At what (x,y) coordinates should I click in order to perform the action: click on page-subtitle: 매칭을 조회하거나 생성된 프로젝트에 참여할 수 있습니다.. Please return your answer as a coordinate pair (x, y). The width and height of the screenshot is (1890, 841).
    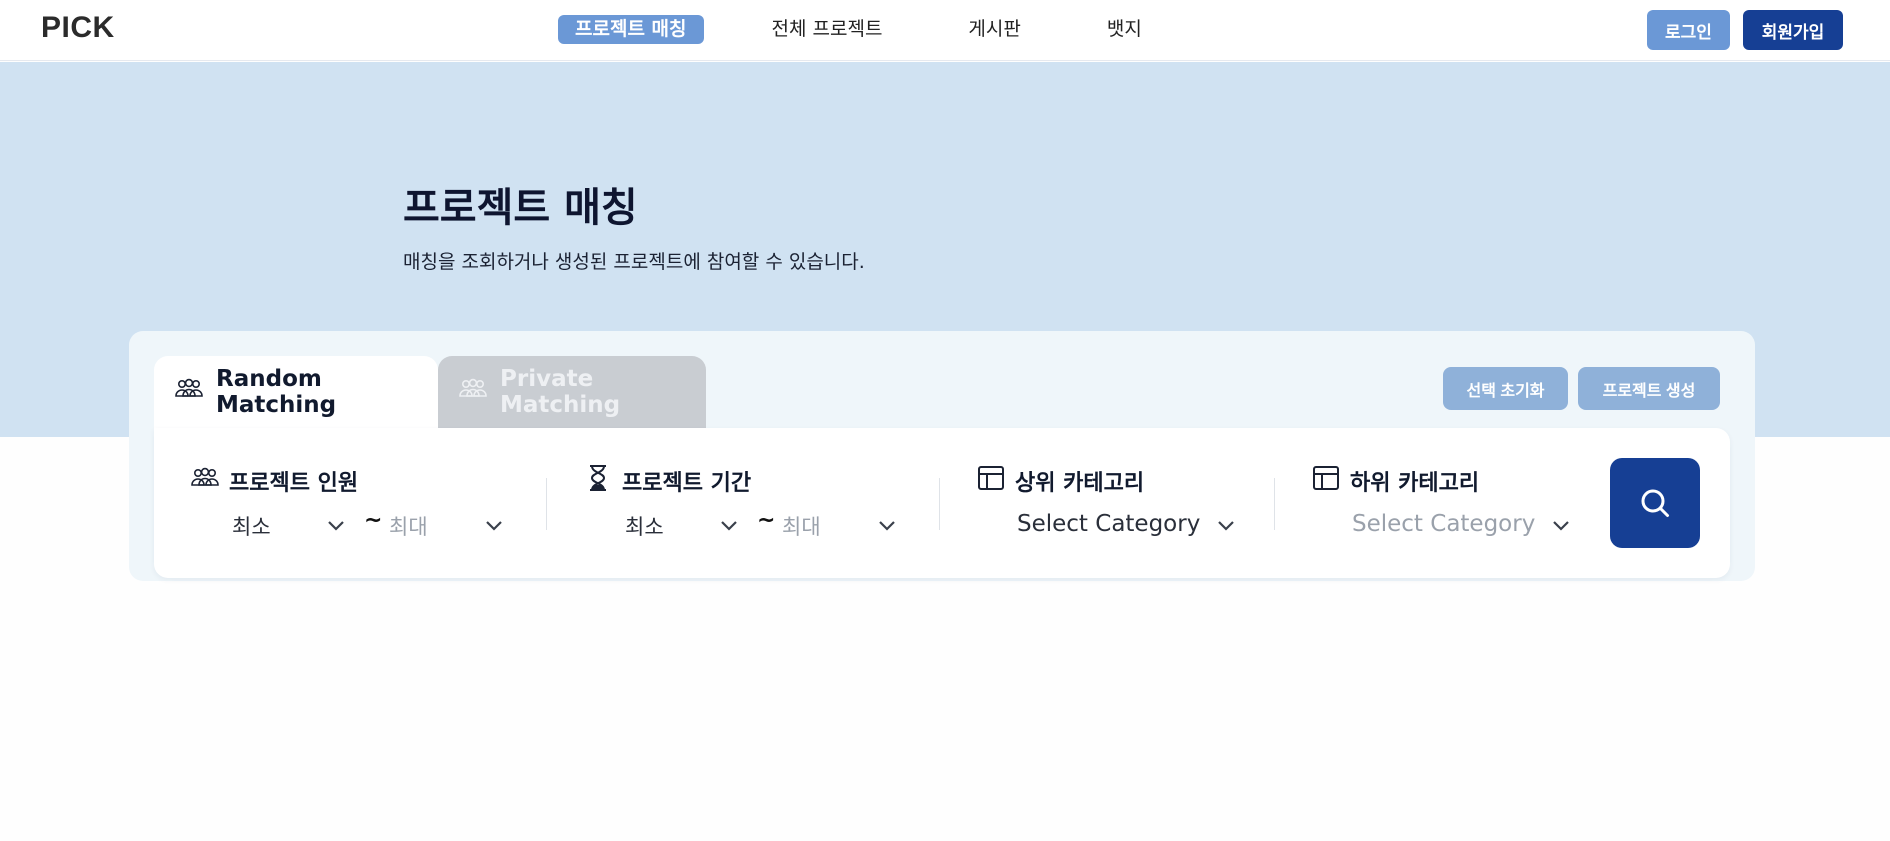
    Looking at the image, I should click on (634, 262).